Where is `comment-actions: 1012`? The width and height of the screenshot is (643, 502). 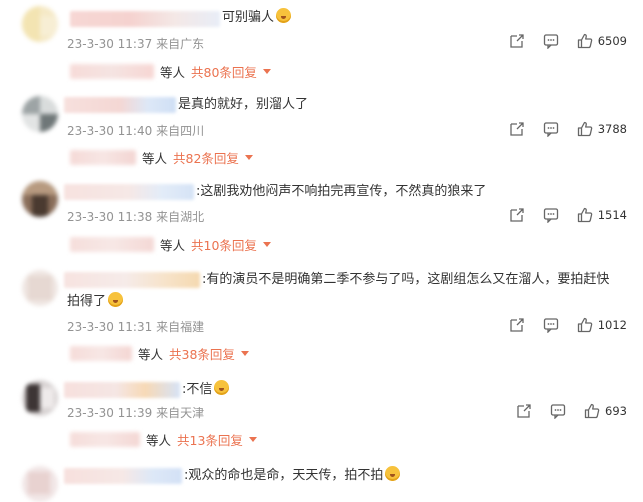
comment-actions: 1012 is located at coordinates (559, 325).